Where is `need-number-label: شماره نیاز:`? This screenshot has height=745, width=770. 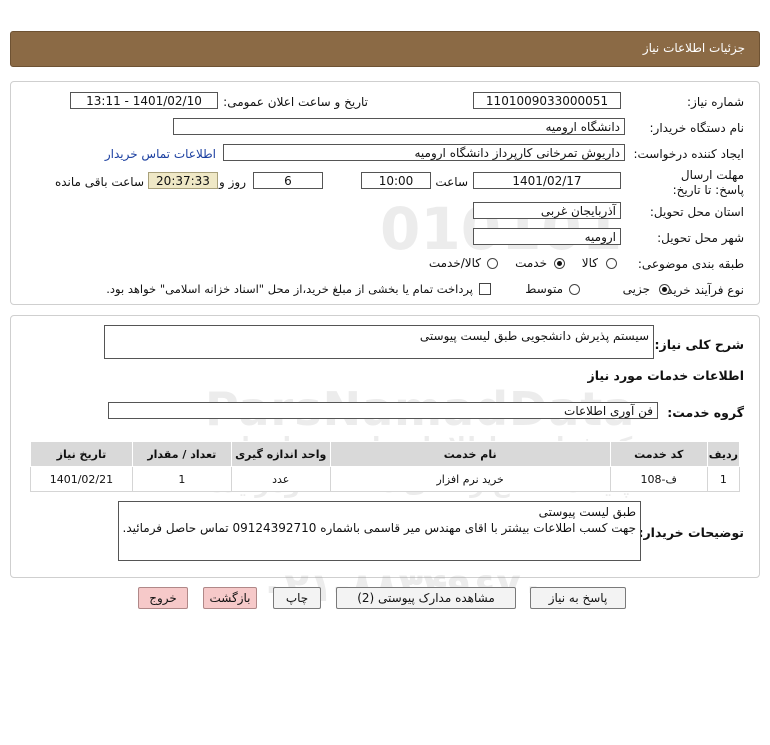
need-number-label: شماره نیاز: is located at coordinates (715, 102).